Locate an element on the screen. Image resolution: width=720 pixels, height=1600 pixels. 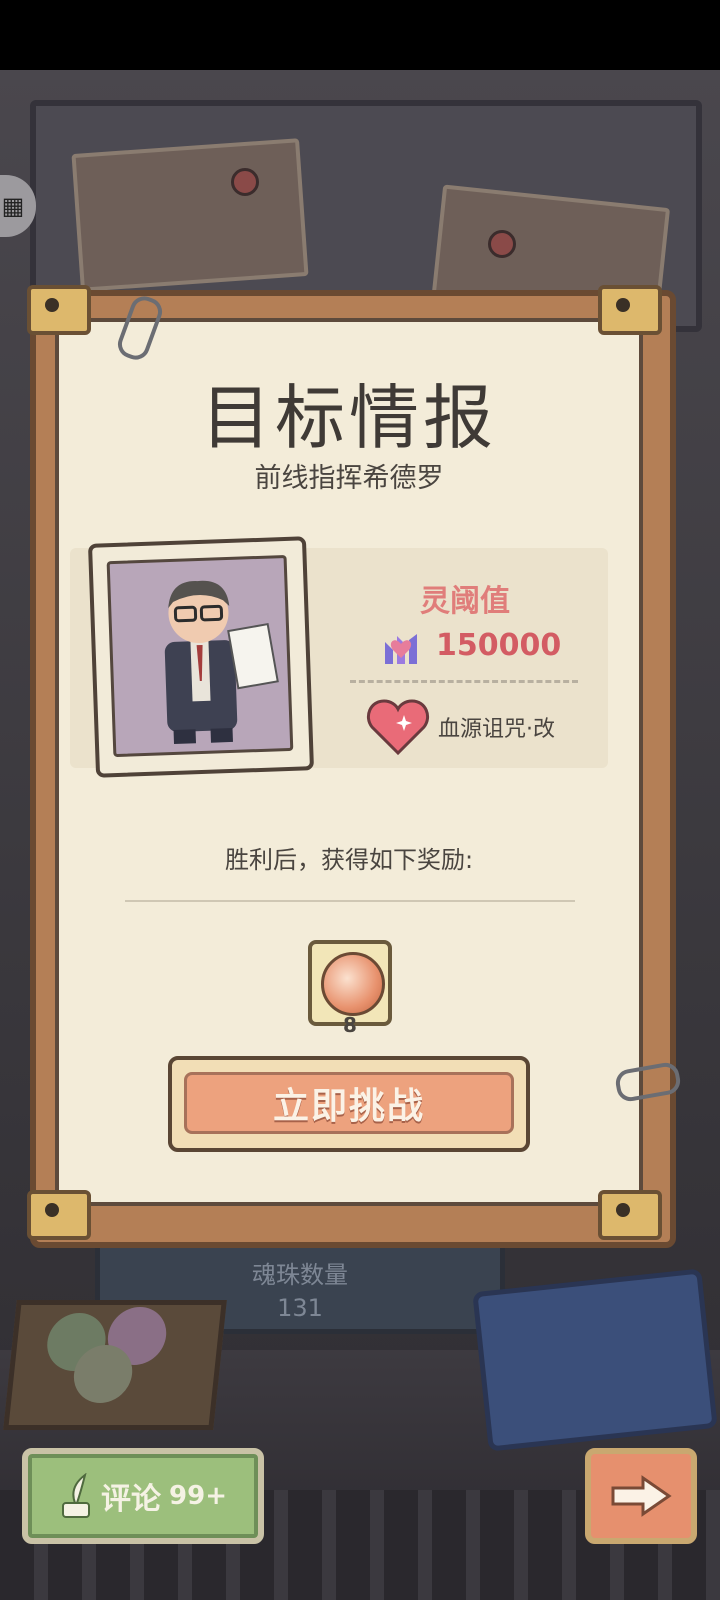
dialog-title: 目标情报 is located at coordinates (349, 418).